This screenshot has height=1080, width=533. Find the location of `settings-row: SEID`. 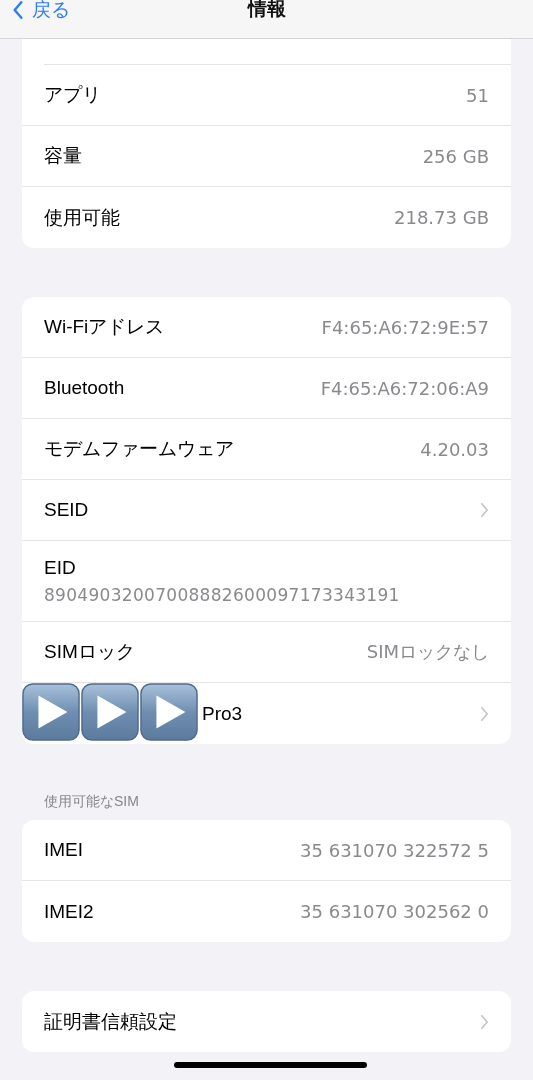

settings-row: SEID is located at coordinates (266, 510).